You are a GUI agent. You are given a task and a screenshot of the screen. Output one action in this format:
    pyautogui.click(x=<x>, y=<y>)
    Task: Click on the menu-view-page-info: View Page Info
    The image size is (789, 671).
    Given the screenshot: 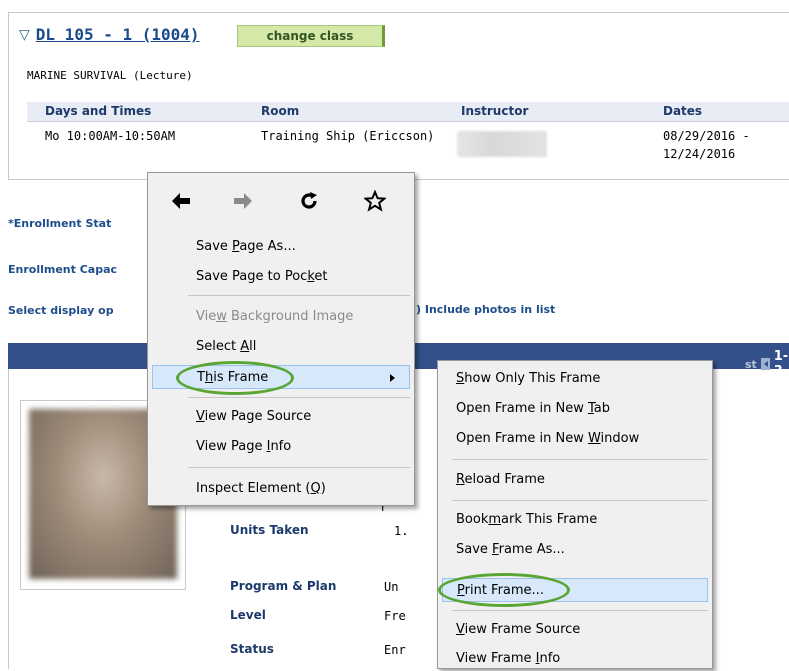 What is the action you would take?
    pyautogui.click(x=281, y=447)
    